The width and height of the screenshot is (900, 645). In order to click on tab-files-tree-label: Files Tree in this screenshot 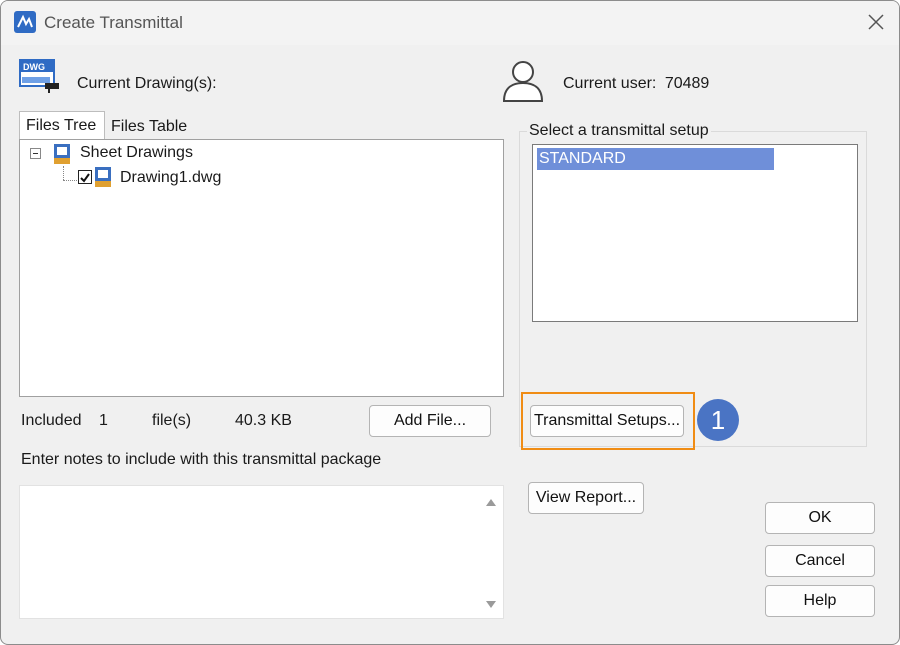, I will do `click(61, 125)`.